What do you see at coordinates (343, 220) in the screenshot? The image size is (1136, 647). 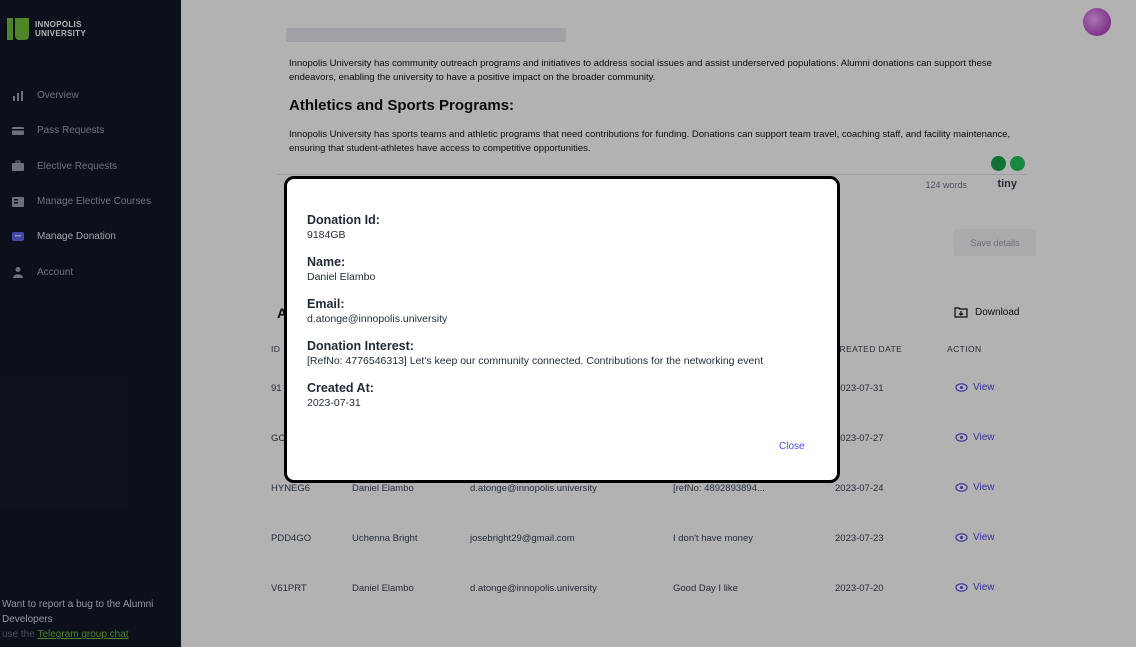 I see `donation-id-label: Donation Id:` at bounding box center [343, 220].